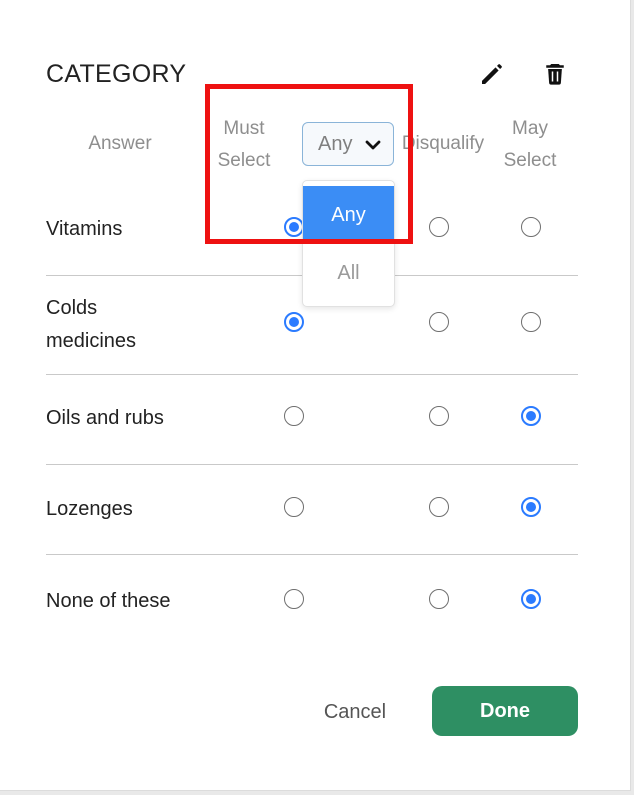 The width and height of the screenshot is (634, 795). What do you see at coordinates (531, 416) in the screenshot?
I see `radio-oils-may-select` at bounding box center [531, 416].